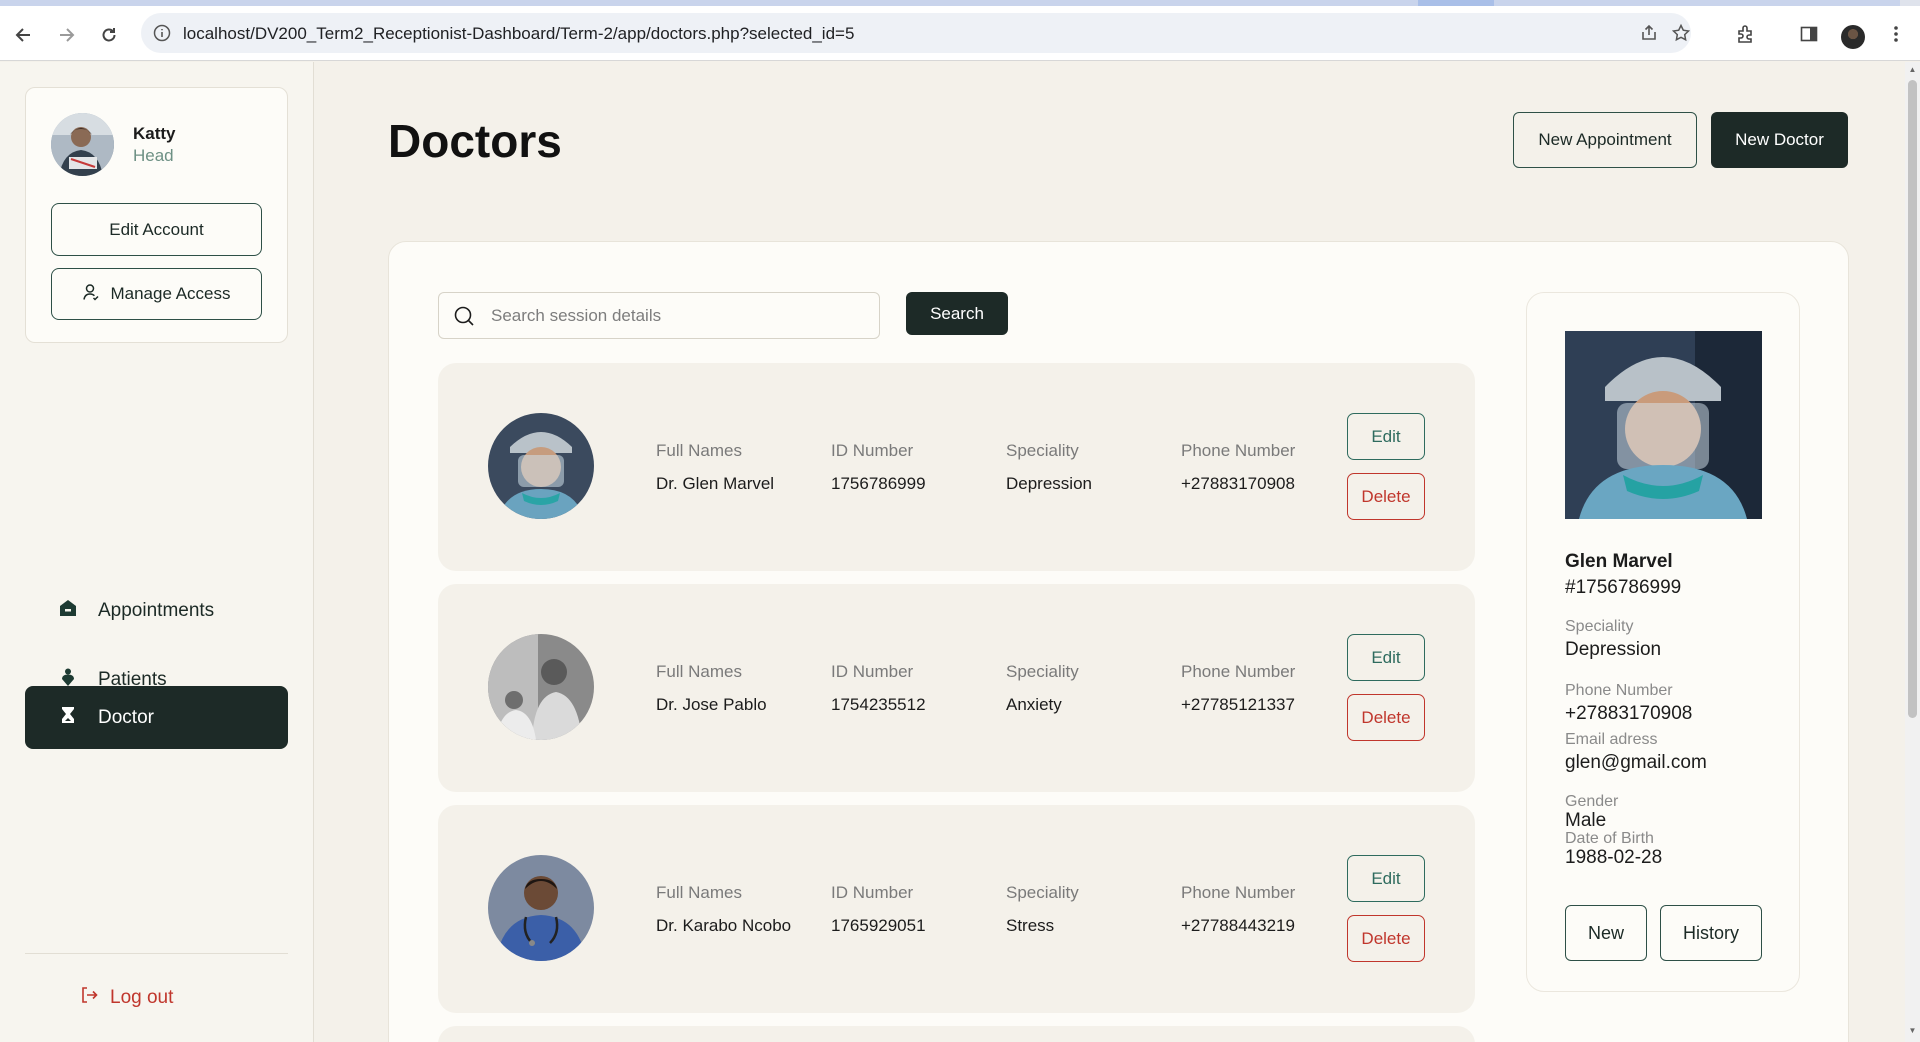 The image size is (1920, 1042). What do you see at coordinates (1238, 467) in the screenshot?
I see `phone-number-column: Phone Number +27883170908` at bounding box center [1238, 467].